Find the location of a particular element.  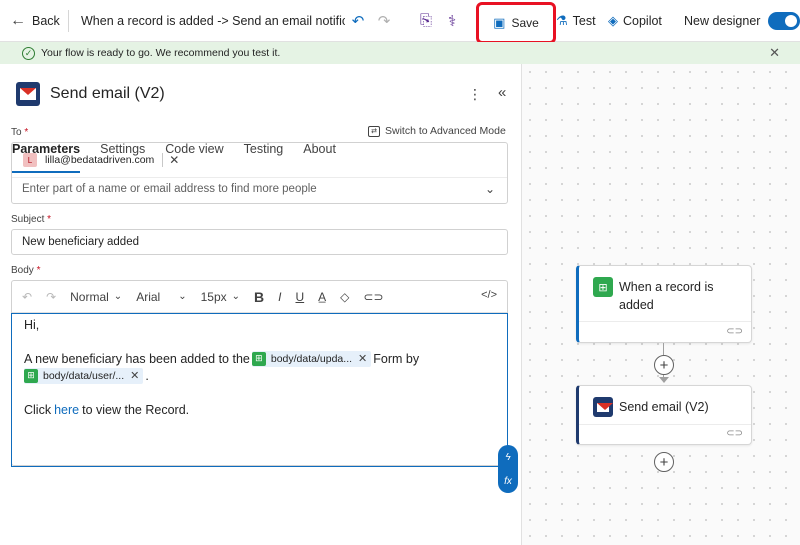

trigger-card: ⊞ When a record is added ⊂⊃ is located at coordinates (664, 304).